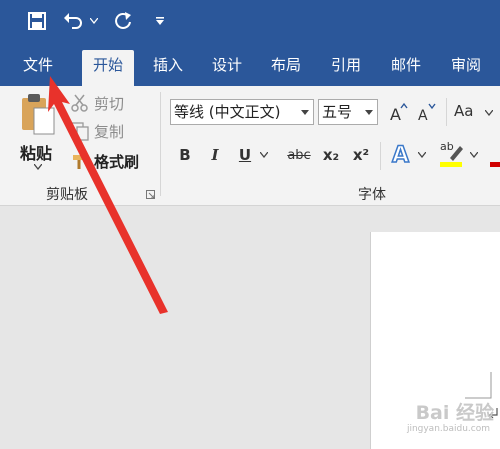 The image size is (500, 449). Describe the element at coordinates (79, 103) in the screenshot. I see `scissors-icon` at that location.